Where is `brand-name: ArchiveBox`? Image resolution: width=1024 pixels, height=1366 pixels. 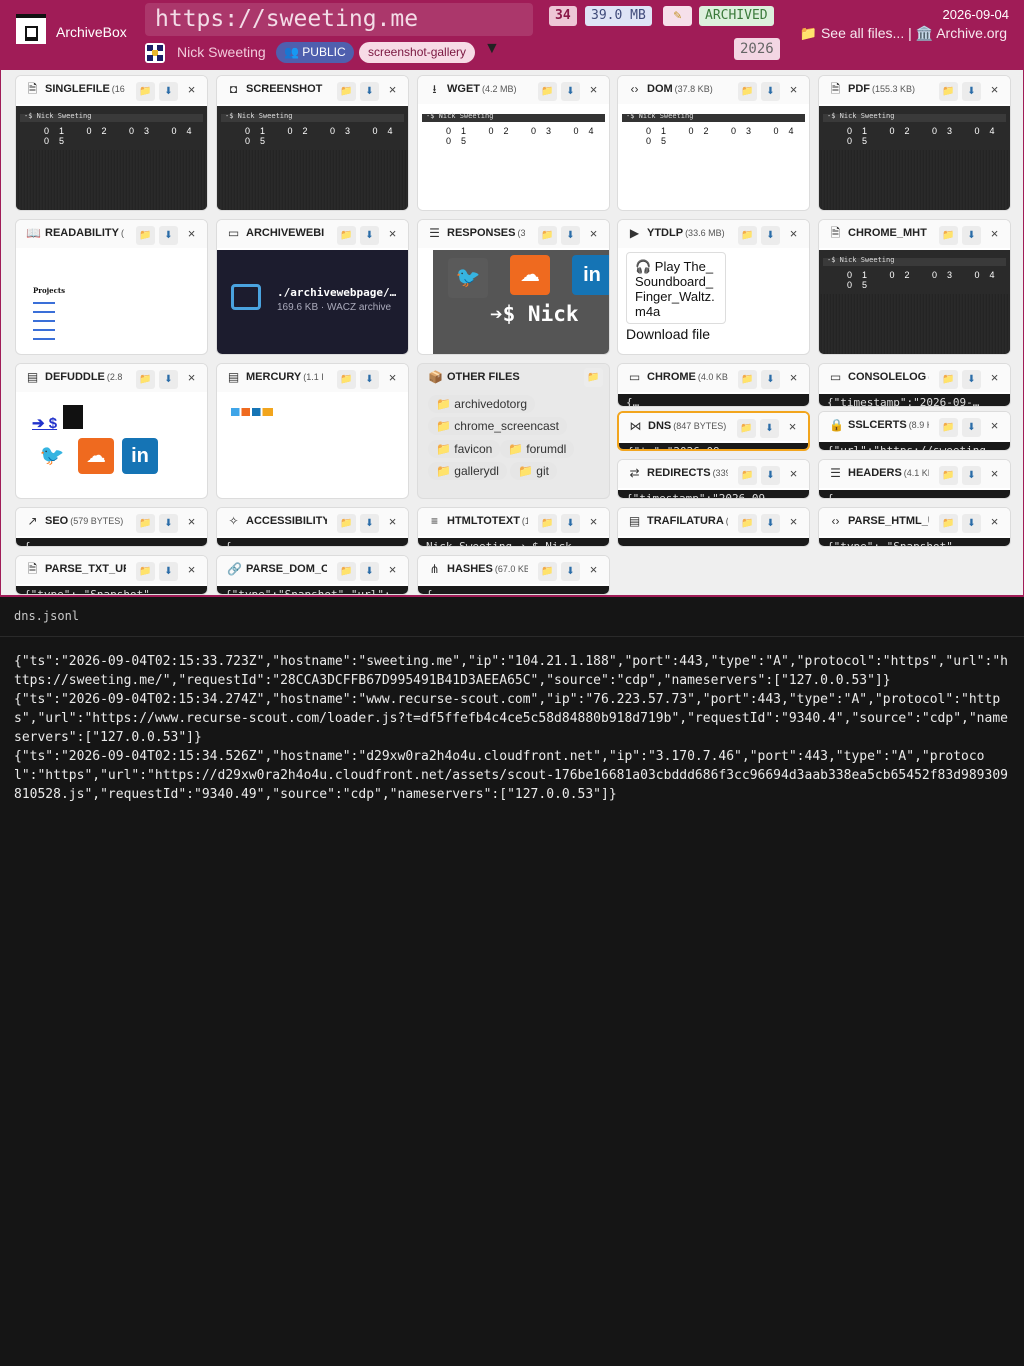 brand-name: ArchiveBox is located at coordinates (91, 32).